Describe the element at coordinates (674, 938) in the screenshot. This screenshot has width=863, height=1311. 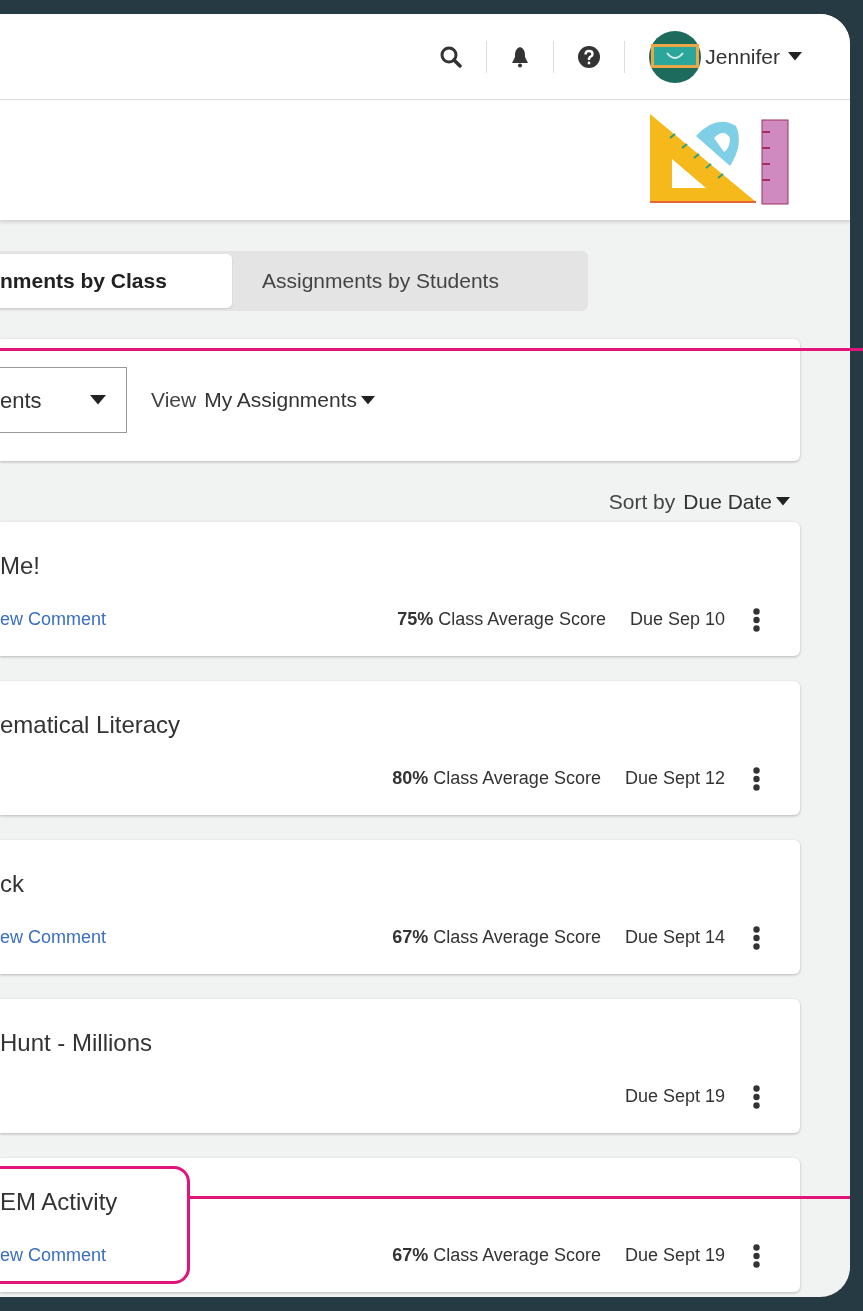
I see `due-date: Due Sept 14` at that location.